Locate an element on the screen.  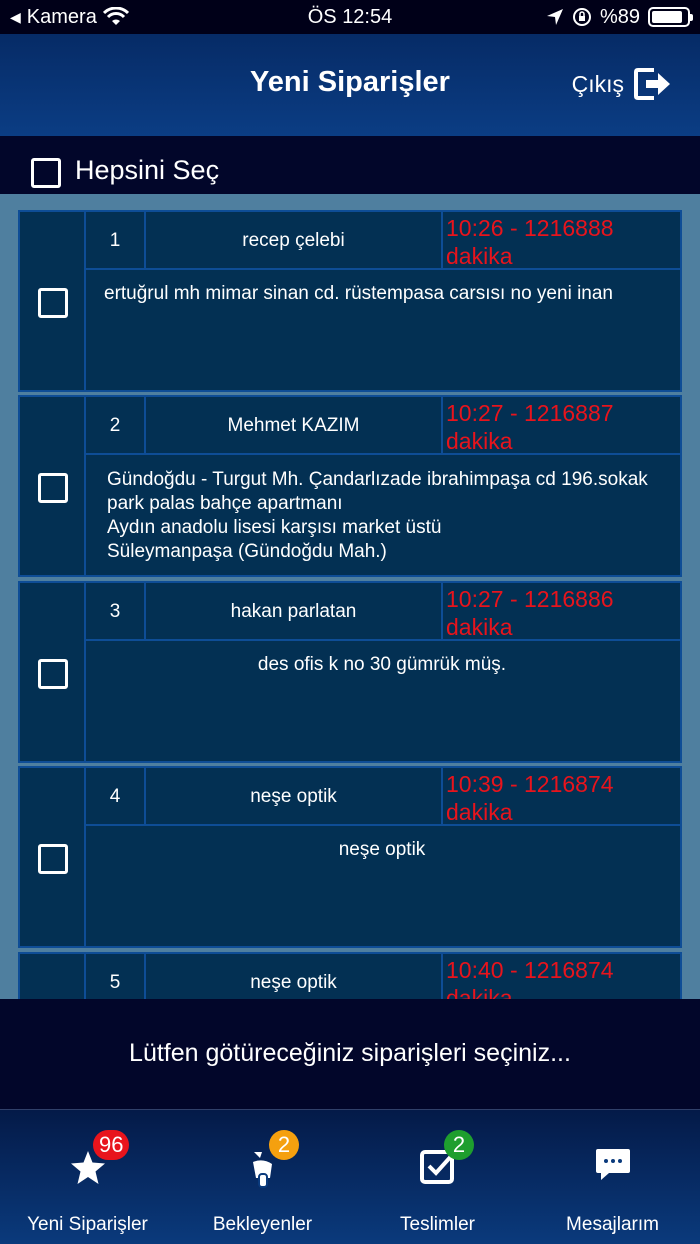
tab-pending: 2 Bekleyenler is located at coordinates (262, 1177).